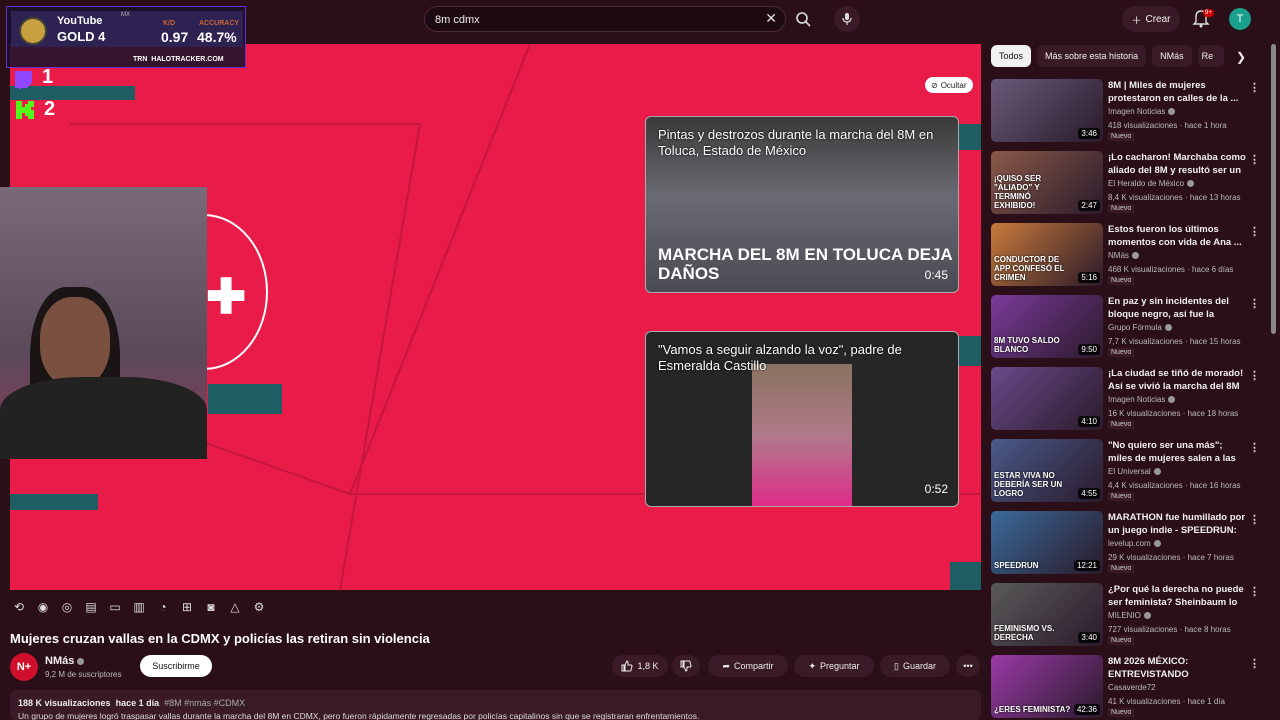 Image resolution: width=1280 pixels, height=720 pixels. I want to click on gear-icon: ⚙, so click(259, 607).